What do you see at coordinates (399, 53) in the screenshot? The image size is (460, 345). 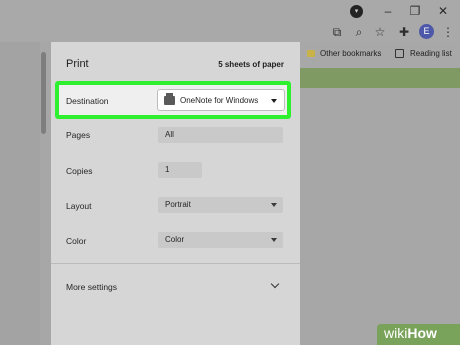 I see `reading-list-icon` at bounding box center [399, 53].